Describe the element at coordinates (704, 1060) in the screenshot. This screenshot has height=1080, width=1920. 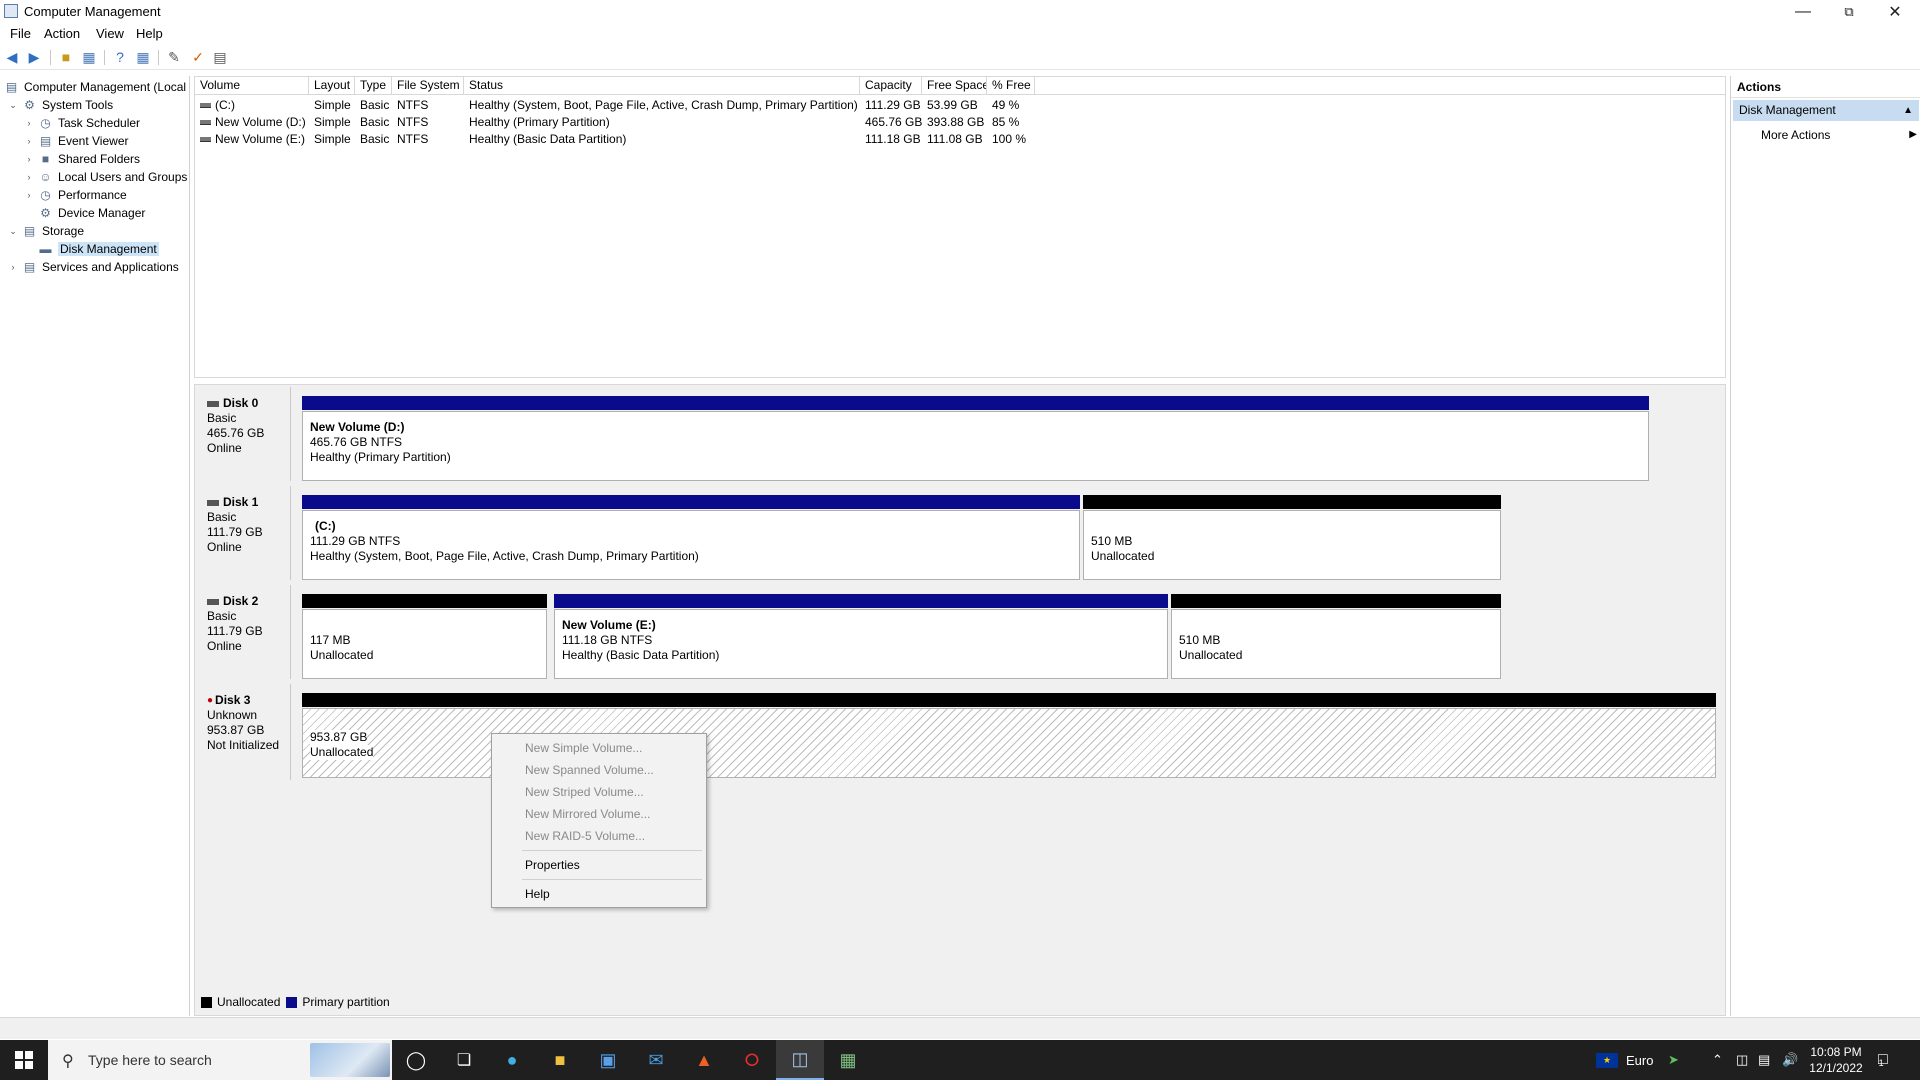
I see `brave-browser-icon: ▲` at that location.